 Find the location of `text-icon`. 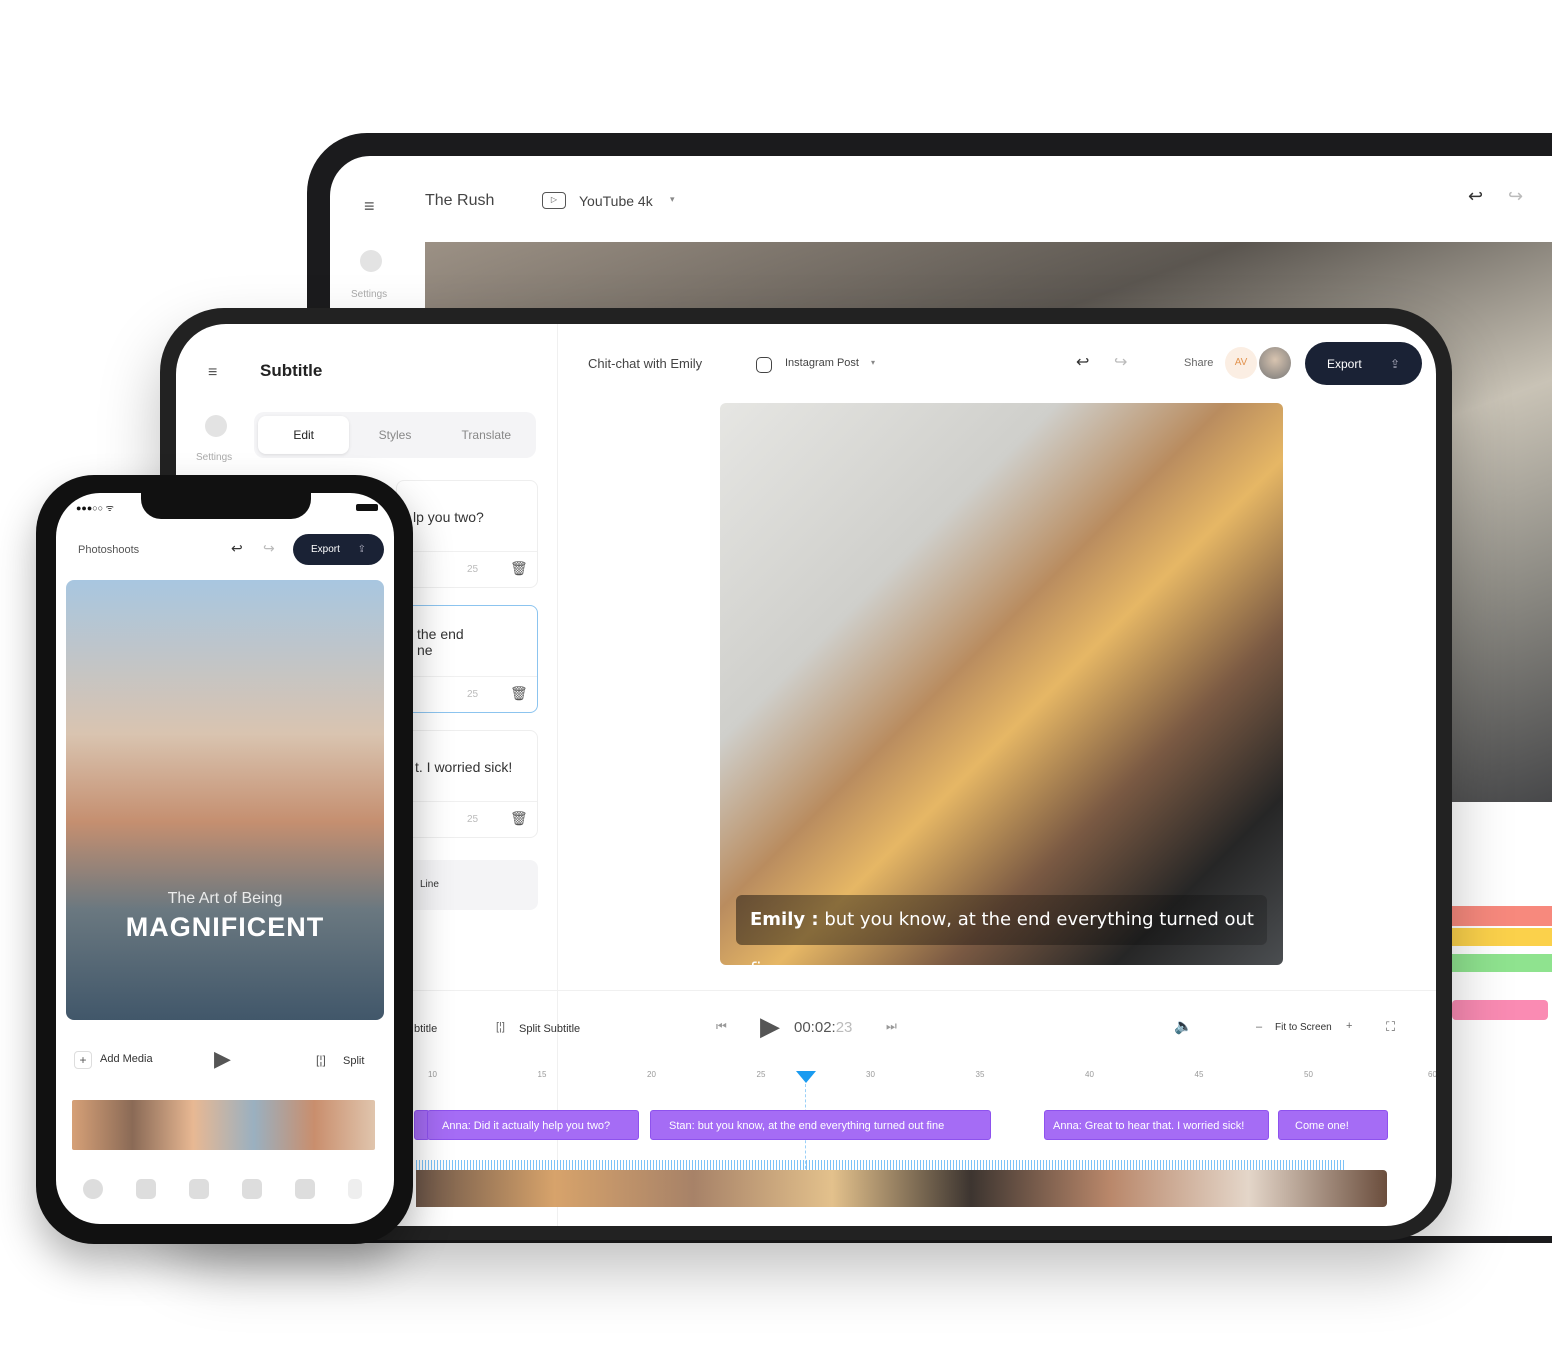

text-icon is located at coordinates (199, 1189).